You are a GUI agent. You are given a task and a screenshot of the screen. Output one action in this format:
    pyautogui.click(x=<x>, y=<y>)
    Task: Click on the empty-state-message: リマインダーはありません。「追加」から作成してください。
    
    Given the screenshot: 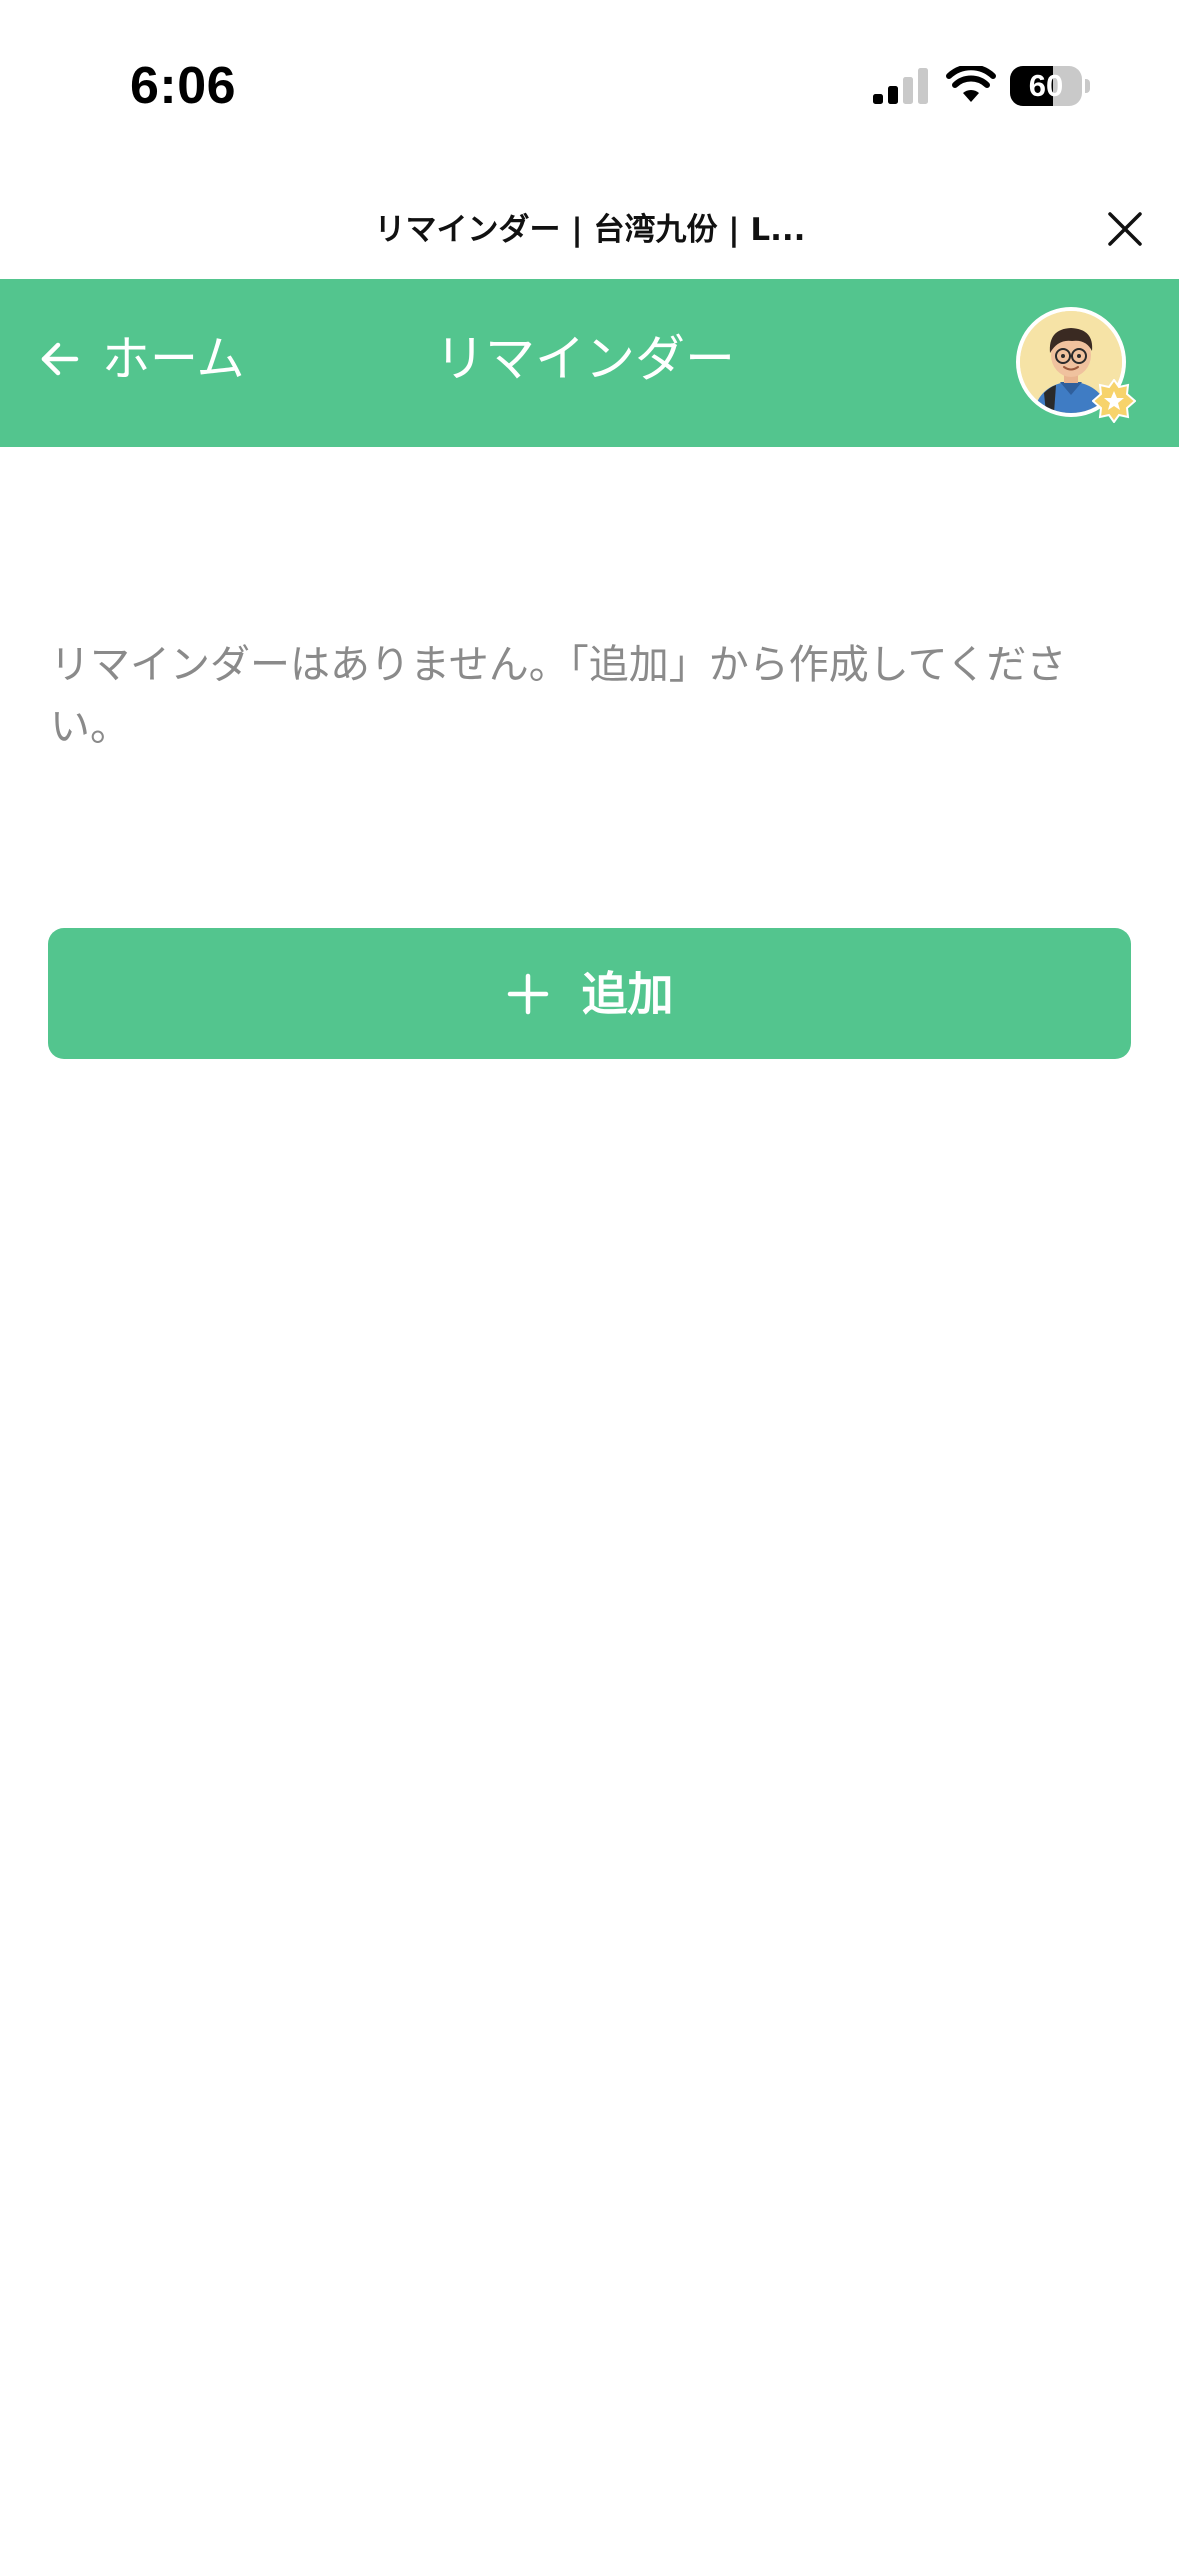 What is the action you would take?
    pyautogui.click(x=558, y=696)
    